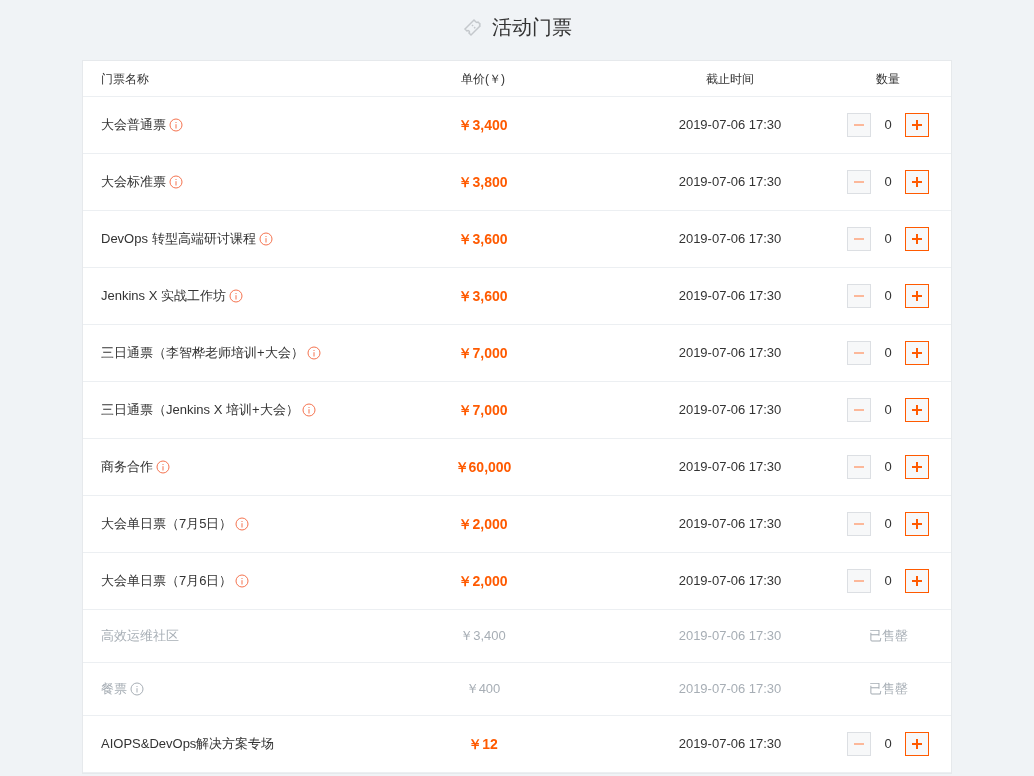 This screenshot has height=776, width=1034. What do you see at coordinates (473, 27) in the screenshot?
I see `ticket-icon` at bounding box center [473, 27].